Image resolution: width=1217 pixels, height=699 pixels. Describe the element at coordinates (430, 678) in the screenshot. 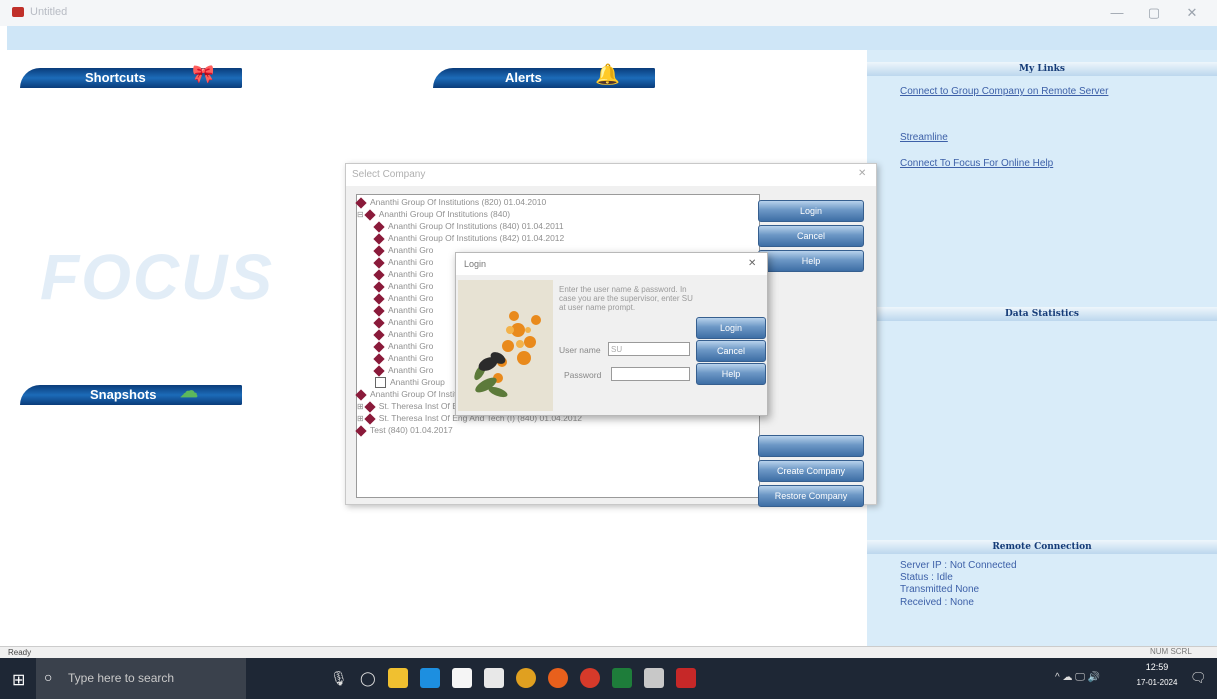

I see `edge-icon` at that location.